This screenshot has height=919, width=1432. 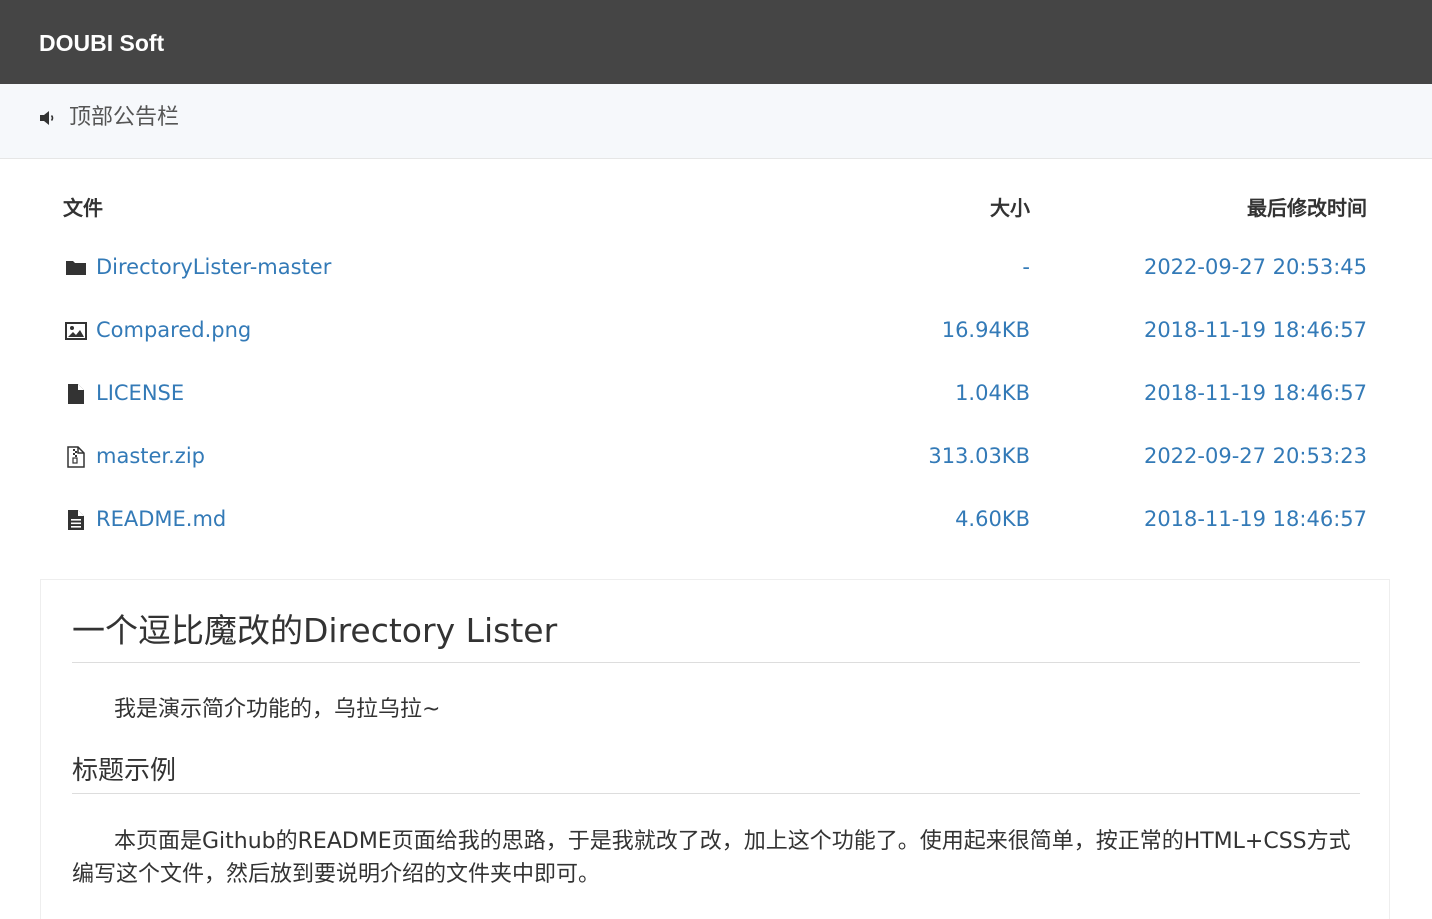 What do you see at coordinates (716, 773) in the screenshot?
I see `readme-heading: 标题示例` at bounding box center [716, 773].